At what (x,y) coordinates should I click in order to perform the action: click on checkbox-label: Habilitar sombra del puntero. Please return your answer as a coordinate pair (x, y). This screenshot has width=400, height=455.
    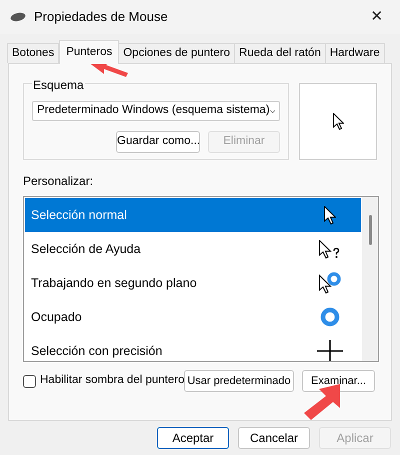
    Looking at the image, I should click on (112, 380).